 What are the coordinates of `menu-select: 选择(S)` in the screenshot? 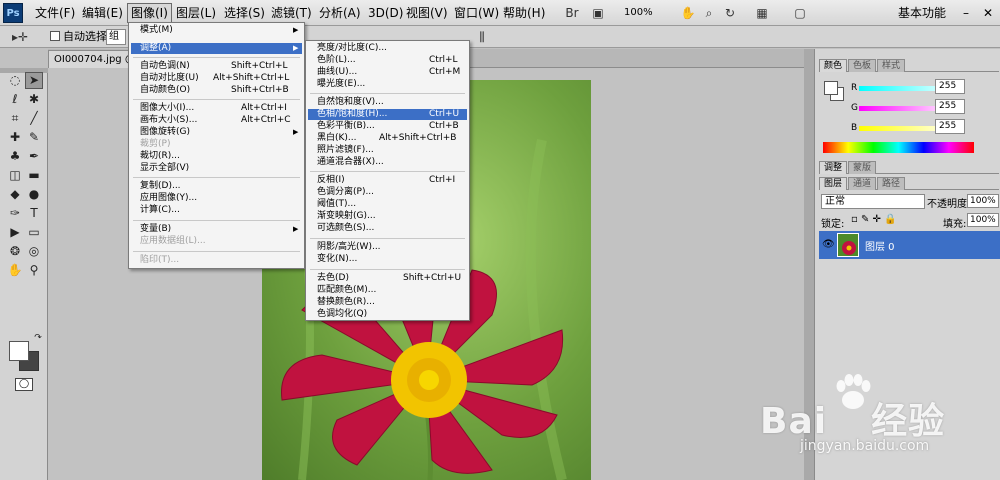 It's located at (244, 13).